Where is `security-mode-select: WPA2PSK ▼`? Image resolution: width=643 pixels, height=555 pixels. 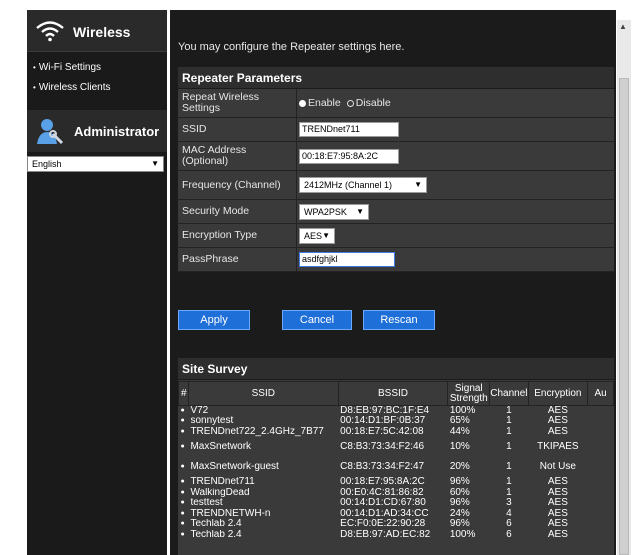
security-mode-select: WPA2PSK ▼ is located at coordinates (334, 211).